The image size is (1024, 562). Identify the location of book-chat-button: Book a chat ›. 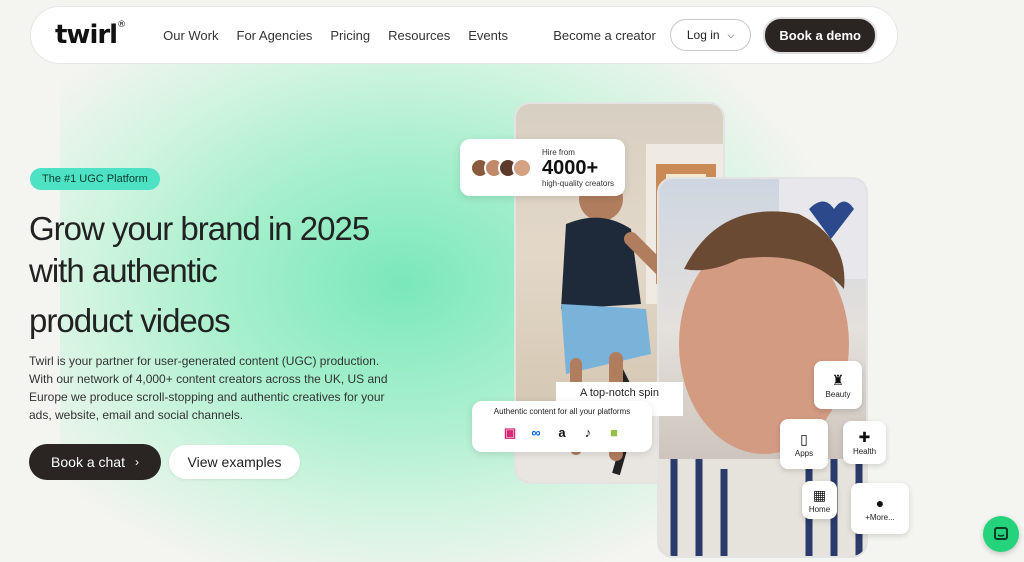
(95, 462).